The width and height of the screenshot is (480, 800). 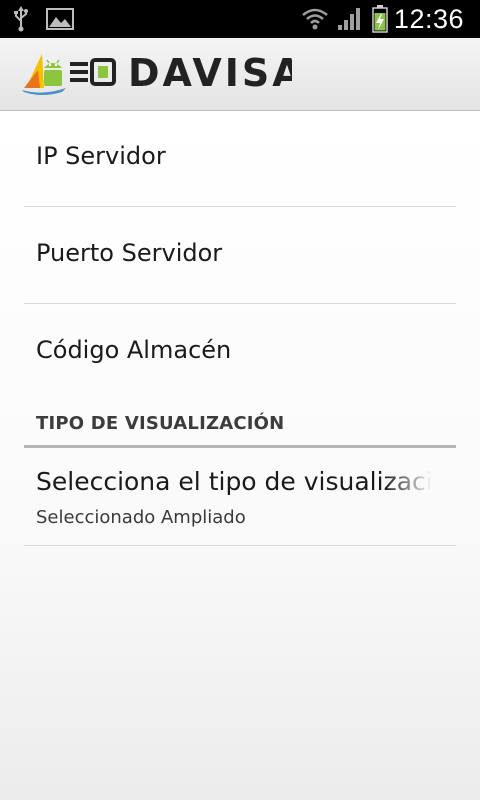 I want to click on pref-ip-servidor: IP Servidor, so click(x=240, y=159).